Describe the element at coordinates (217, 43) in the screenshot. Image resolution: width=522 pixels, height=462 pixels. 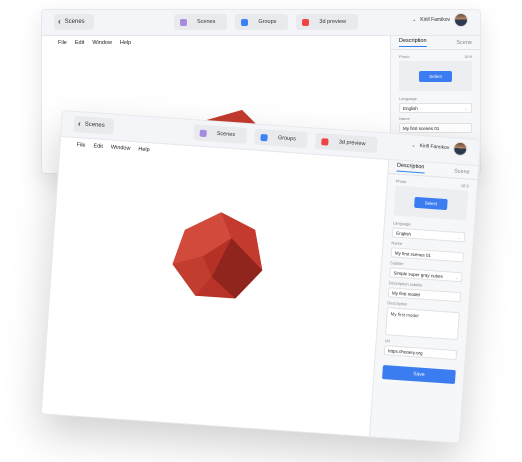
I see `menu-bar: File Edit Window Help` at that location.